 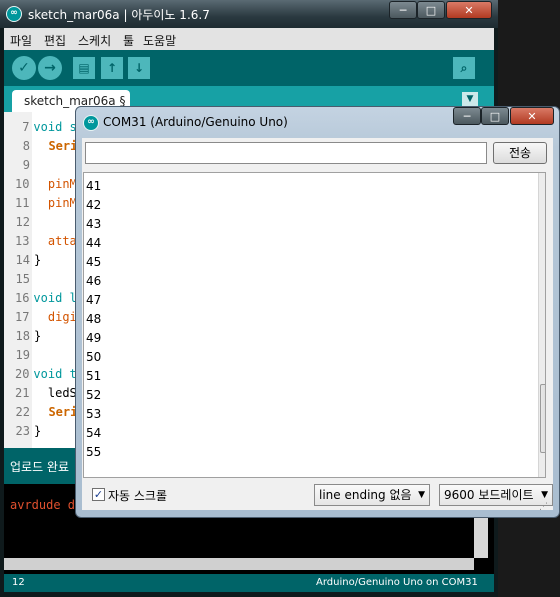 I want to click on autoscroll-checkbox: ✓, so click(x=98, y=494).